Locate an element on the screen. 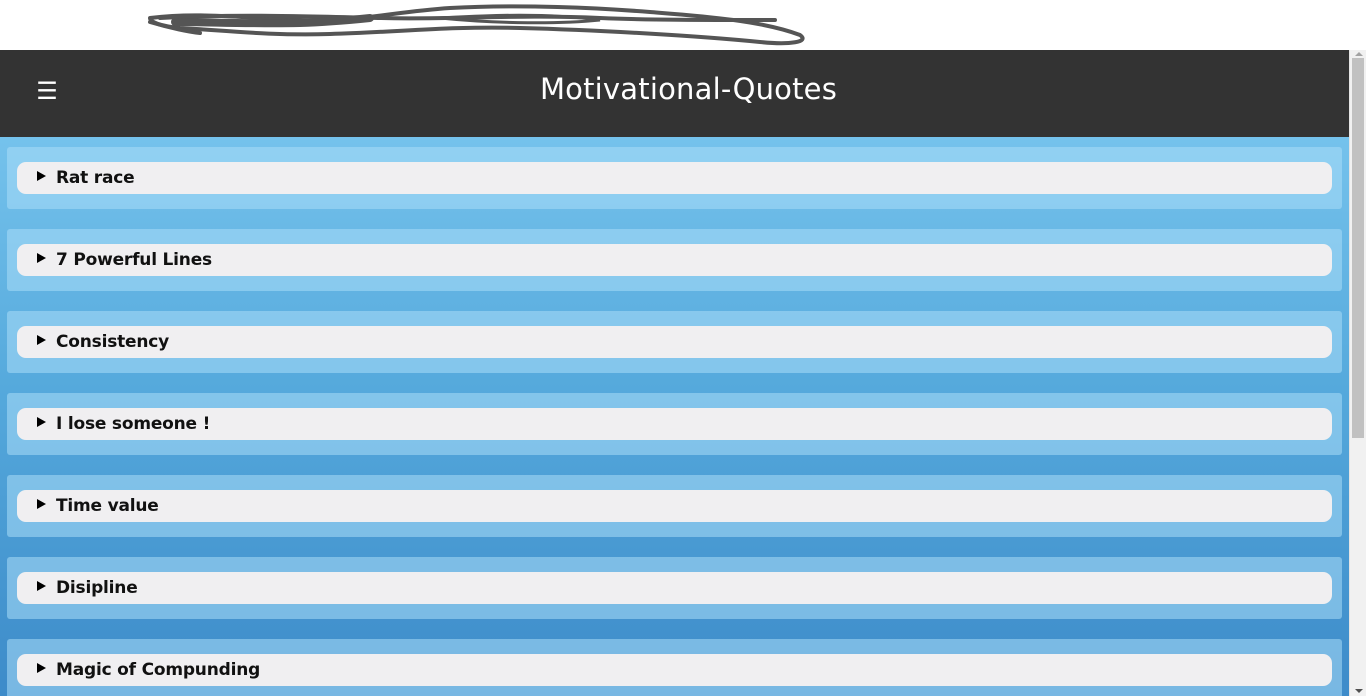 The image size is (1366, 696). quote-title: Disipline is located at coordinates (97, 588).